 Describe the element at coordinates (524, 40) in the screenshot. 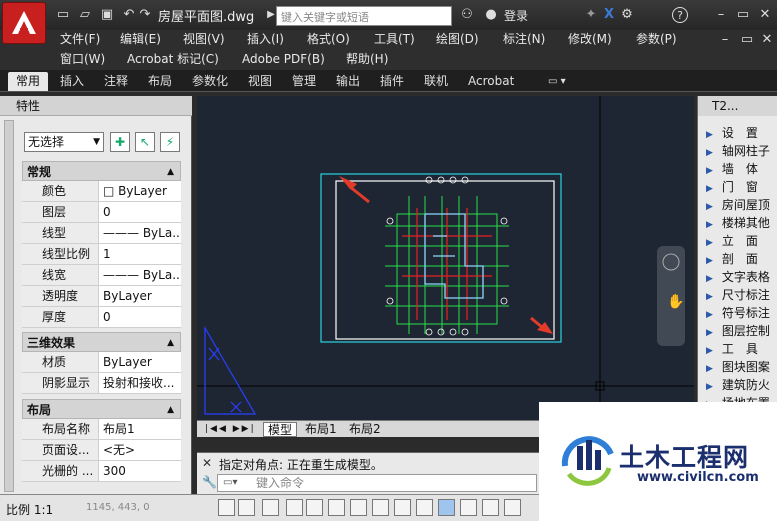

I see `menu-dimension: 标注(N)` at that location.